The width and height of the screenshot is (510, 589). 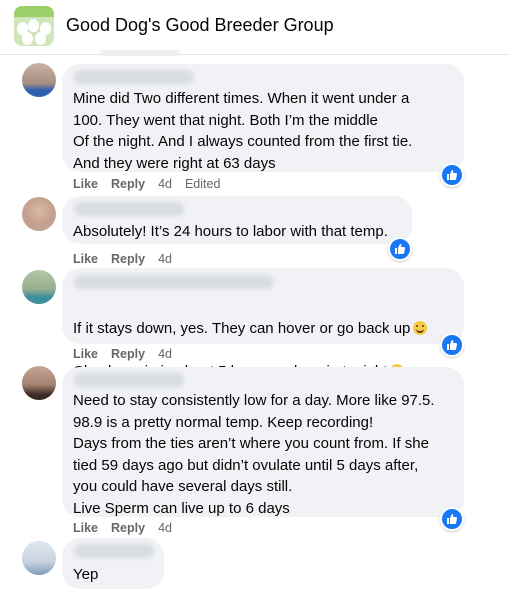 I want to click on group-avatar, so click(x=34, y=26).